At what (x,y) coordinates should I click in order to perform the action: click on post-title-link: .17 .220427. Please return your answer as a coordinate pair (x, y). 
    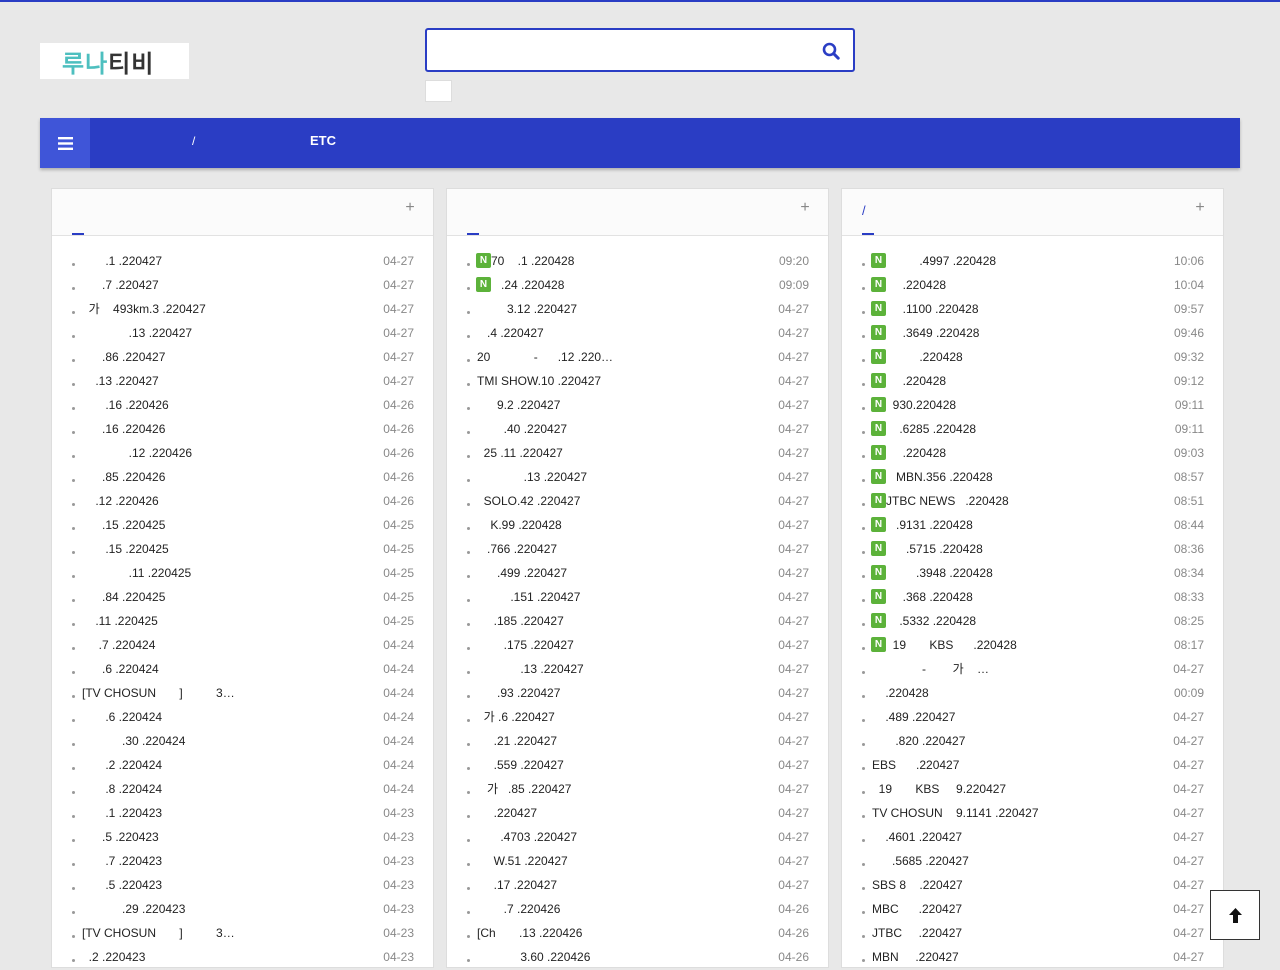
    Looking at the image, I should click on (627, 885).